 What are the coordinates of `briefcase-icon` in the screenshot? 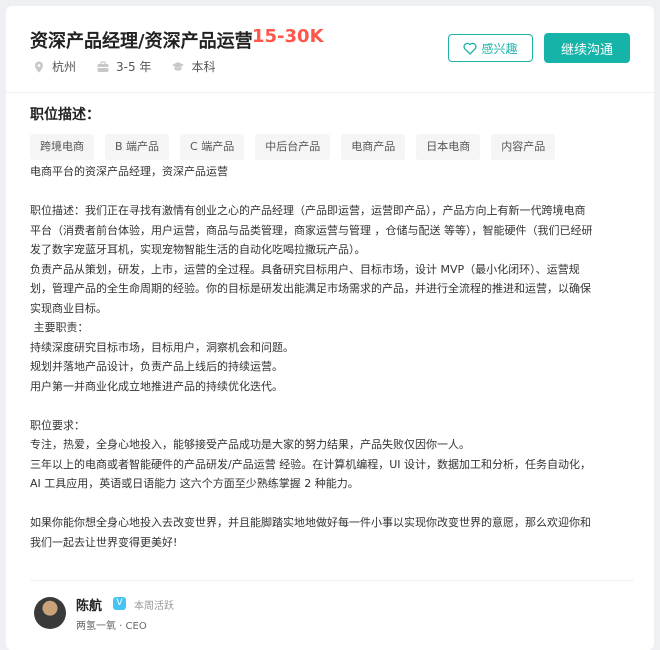 It's located at (103, 66).